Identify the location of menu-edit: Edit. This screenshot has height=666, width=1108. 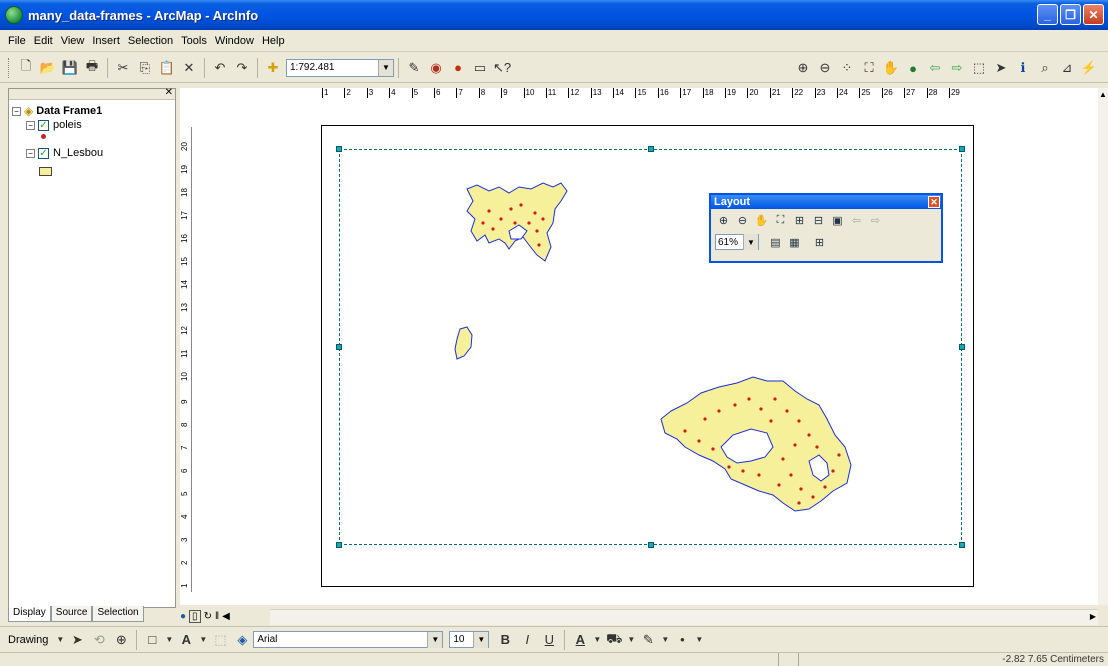
(43, 41).